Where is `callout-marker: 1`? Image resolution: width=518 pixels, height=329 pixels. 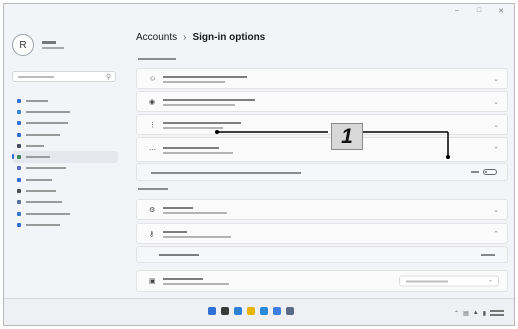
callout-marker: 1 is located at coordinates (347, 136).